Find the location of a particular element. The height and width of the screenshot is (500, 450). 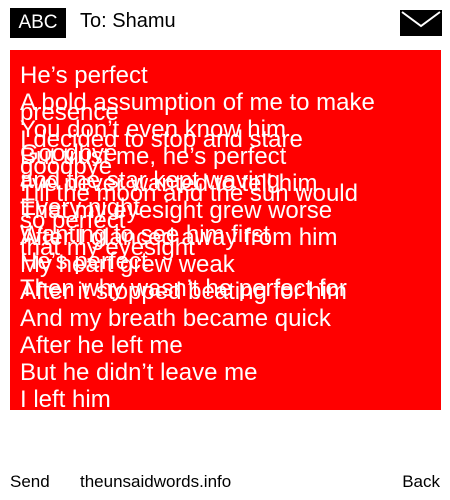

message-line: presence is located at coordinates (69, 112).